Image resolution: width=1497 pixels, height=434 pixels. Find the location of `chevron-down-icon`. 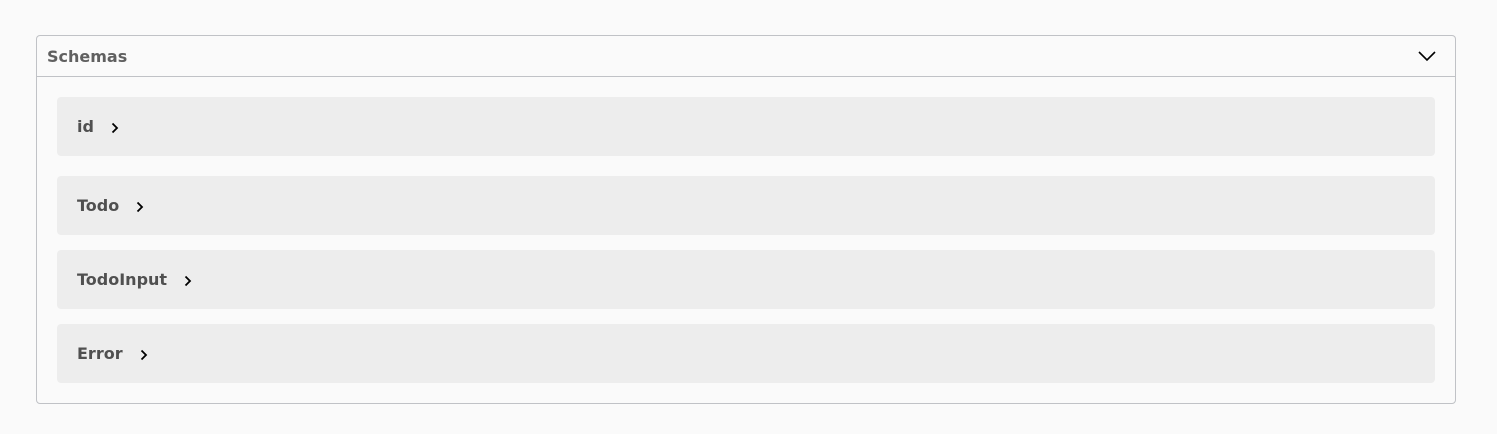

chevron-down-icon is located at coordinates (1427, 56).